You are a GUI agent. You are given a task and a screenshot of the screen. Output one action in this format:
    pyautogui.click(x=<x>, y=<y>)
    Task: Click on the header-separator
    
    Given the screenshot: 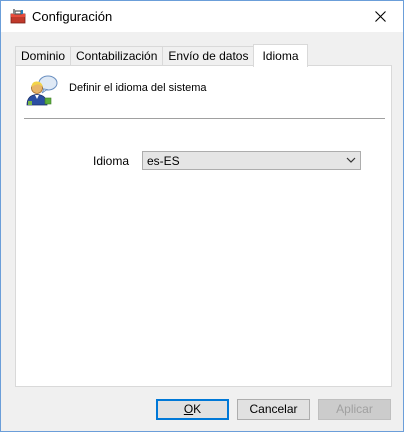 What is the action you would take?
    pyautogui.click(x=204, y=119)
    